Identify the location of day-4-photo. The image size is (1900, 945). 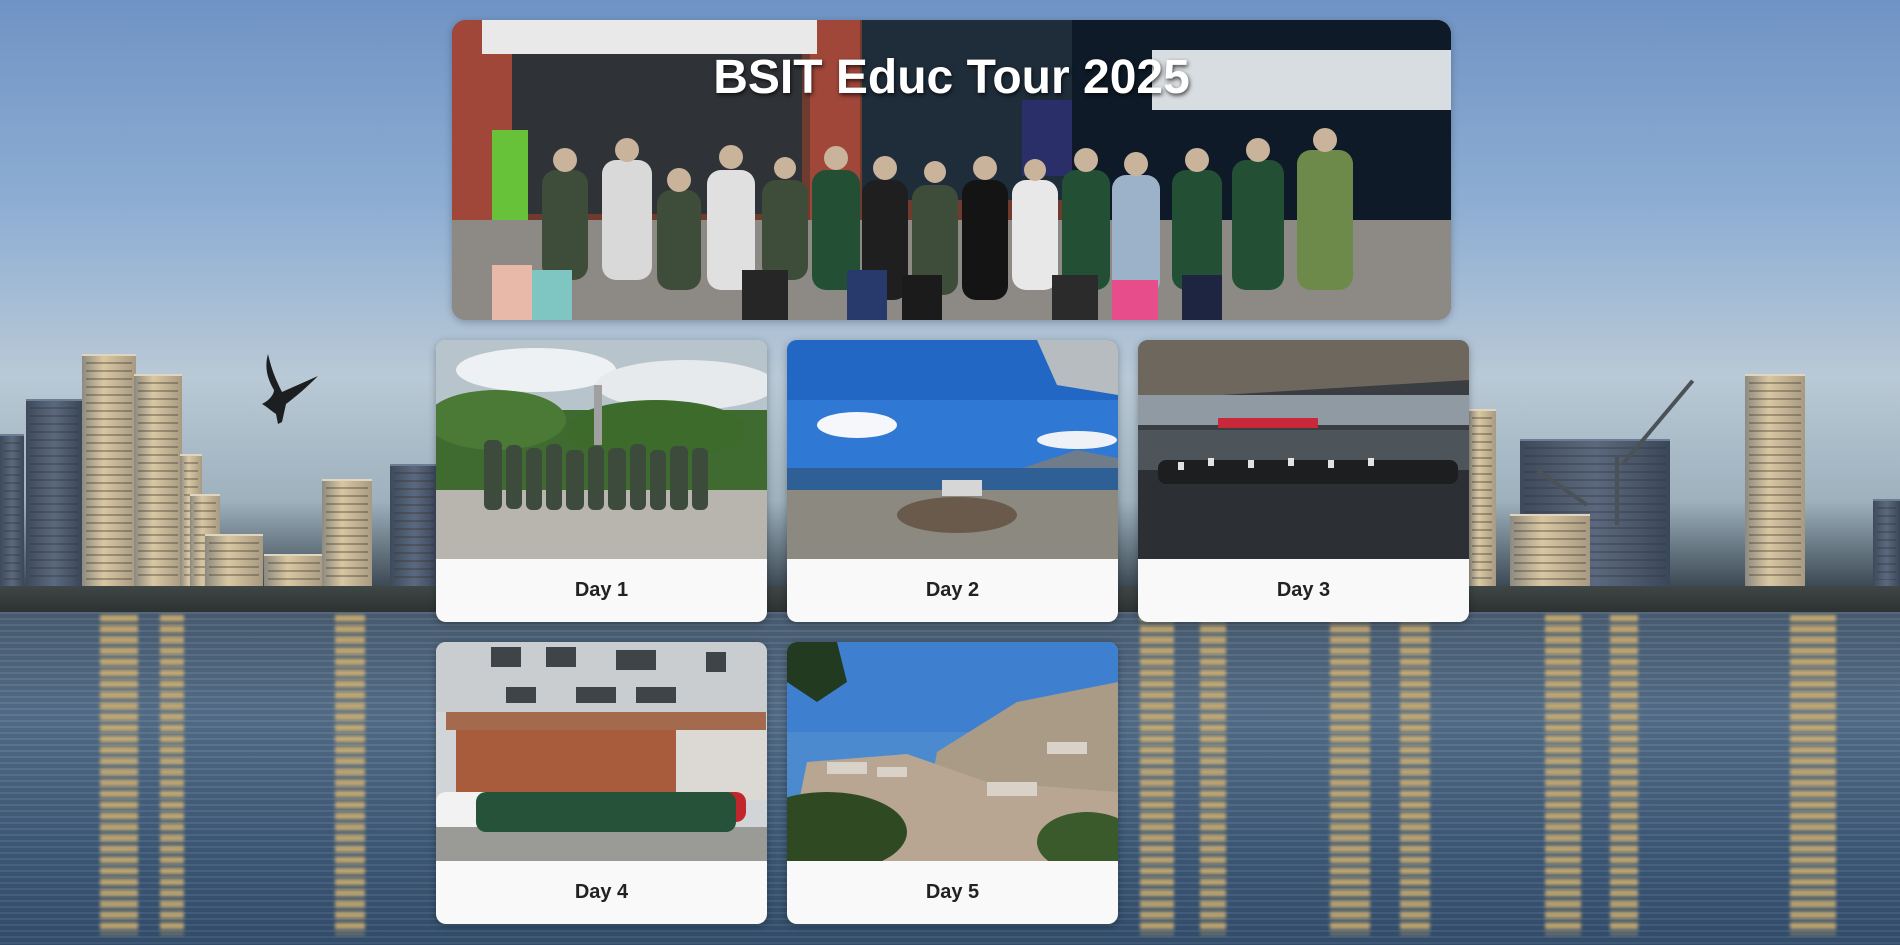
(601, 751).